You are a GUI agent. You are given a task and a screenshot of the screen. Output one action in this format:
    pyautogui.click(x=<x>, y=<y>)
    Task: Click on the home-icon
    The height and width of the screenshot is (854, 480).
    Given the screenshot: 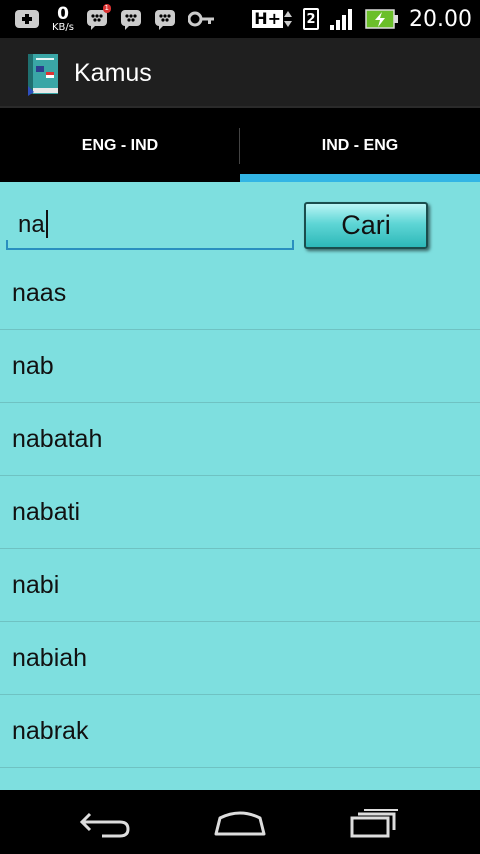 What is the action you would take?
    pyautogui.click(x=240, y=822)
    